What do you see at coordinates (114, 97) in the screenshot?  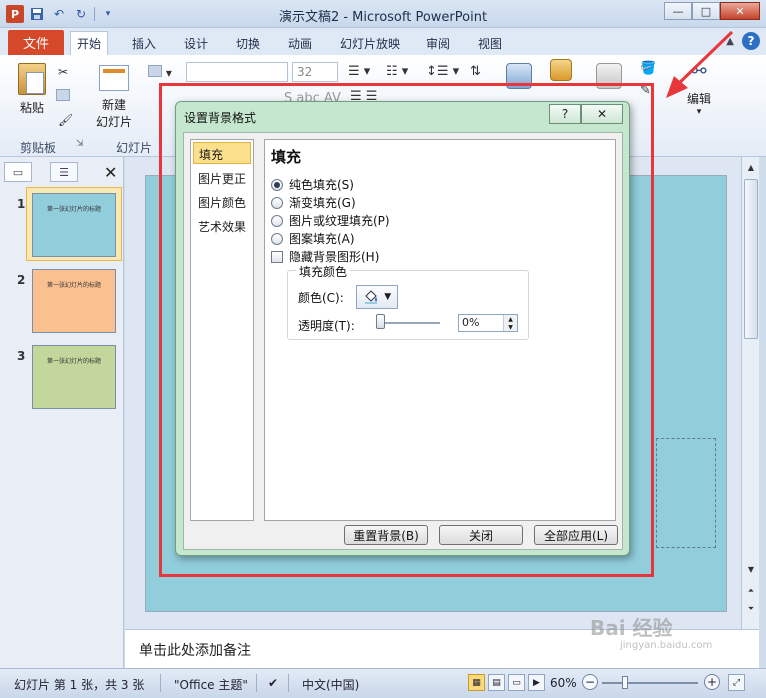 I see `new-slide-button: 新建 幻灯片` at bounding box center [114, 97].